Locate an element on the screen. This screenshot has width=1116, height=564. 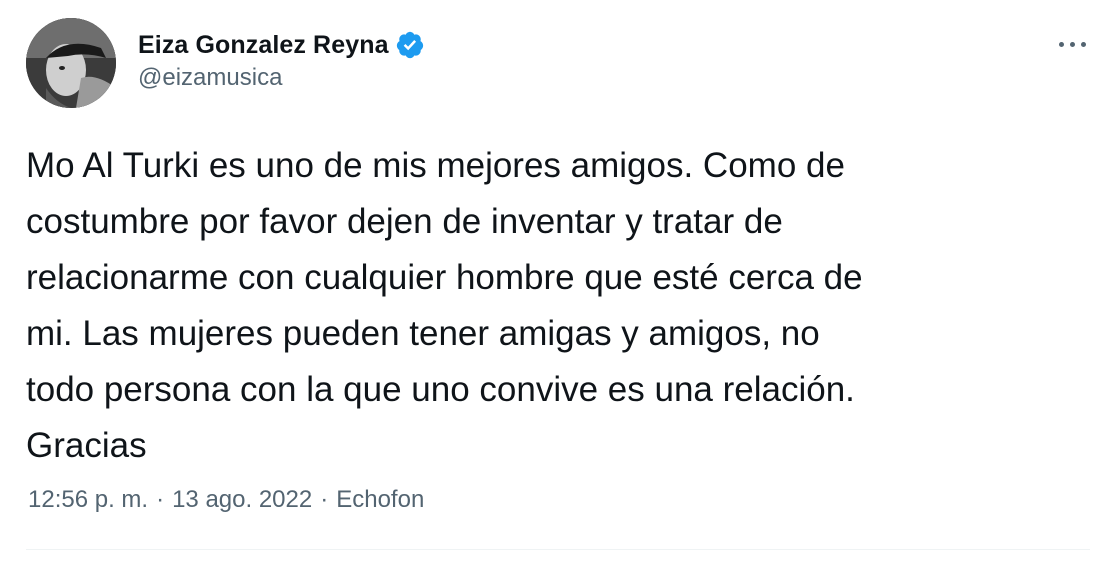
avatar is located at coordinates (71, 63).